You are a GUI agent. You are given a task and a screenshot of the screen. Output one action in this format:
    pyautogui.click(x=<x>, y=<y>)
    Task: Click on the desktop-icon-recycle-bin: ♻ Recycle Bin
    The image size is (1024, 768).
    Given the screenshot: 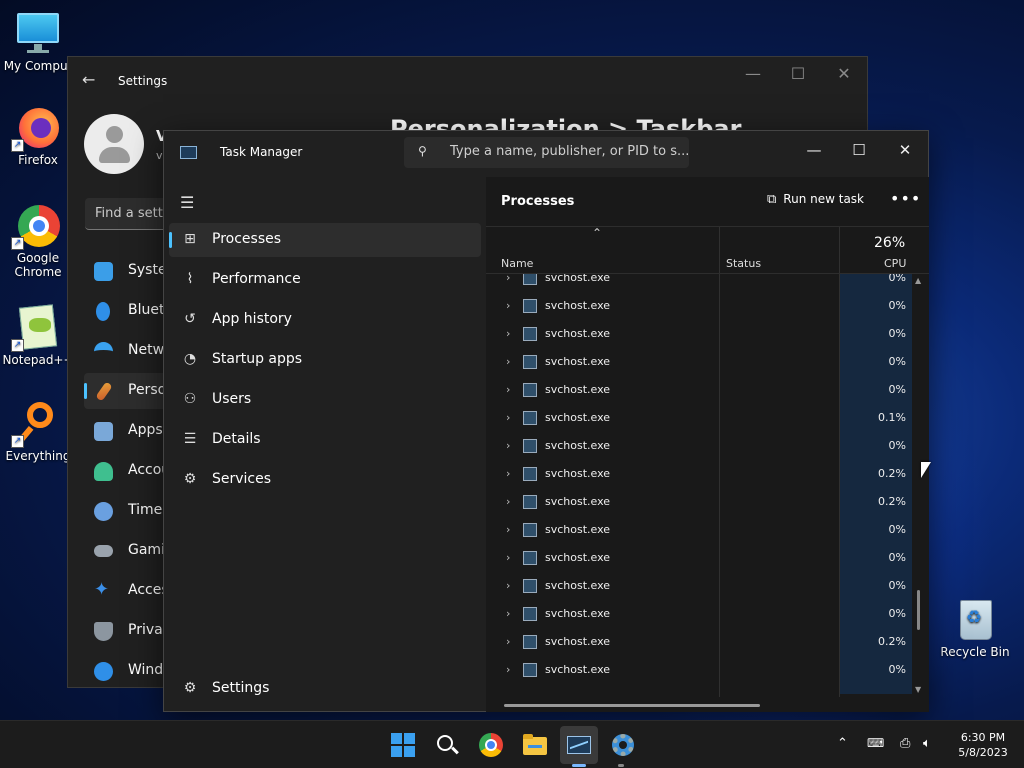 What is the action you would take?
    pyautogui.click(x=975, y=627)
    